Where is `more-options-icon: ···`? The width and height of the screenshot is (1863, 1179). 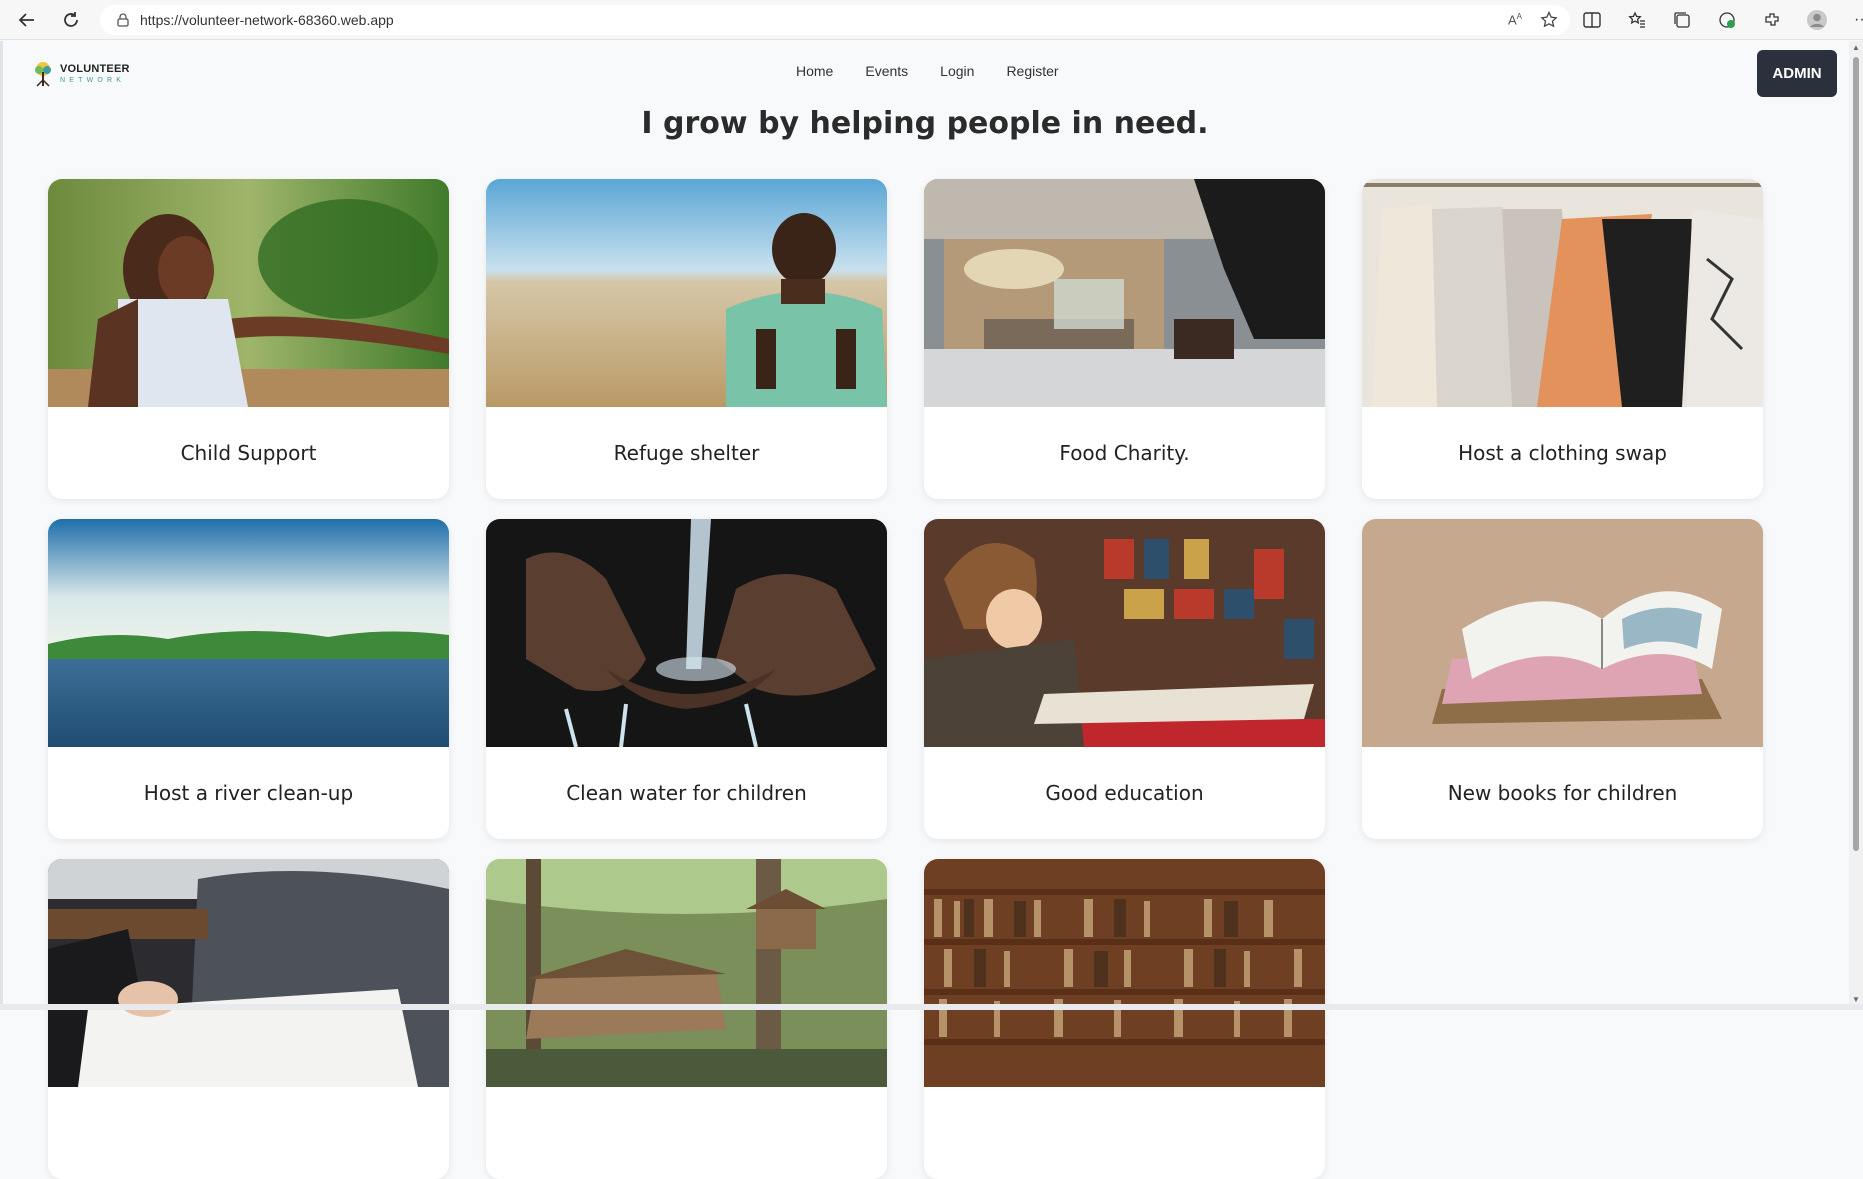
more-options-icon: ··· is located at coordinates (1855, 20).